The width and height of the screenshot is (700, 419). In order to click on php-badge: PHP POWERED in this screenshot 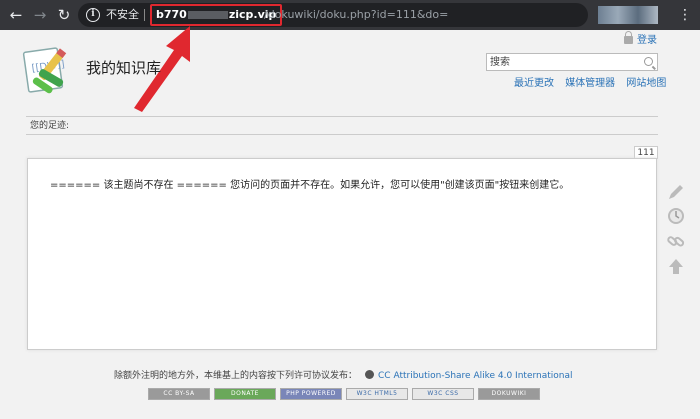, I will do `click(311, 394)`.